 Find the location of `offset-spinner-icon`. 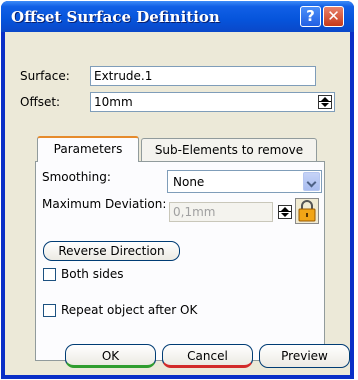

offset-spinner-icon is located at coordinates (325, 102).